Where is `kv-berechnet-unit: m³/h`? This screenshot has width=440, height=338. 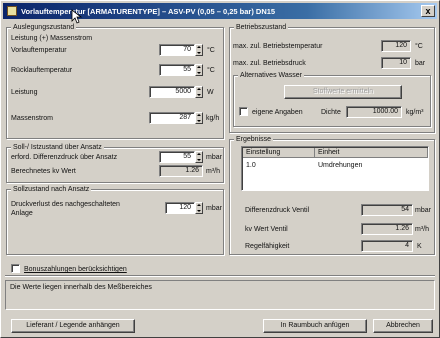
kv-berechnet-unit: m³/h is located at coordinates (213, 171).